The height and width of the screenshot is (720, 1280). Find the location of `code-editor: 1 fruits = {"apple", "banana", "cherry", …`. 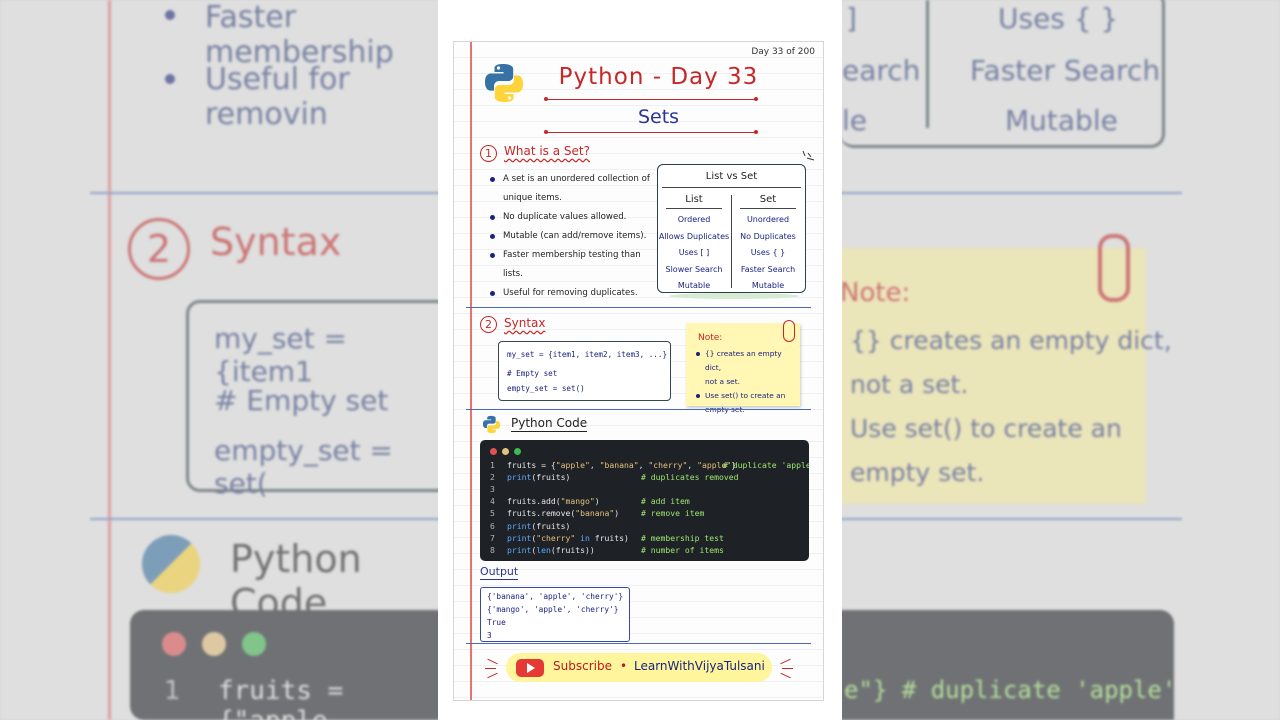

code-editor: 1 fruits = {"apple", "banana", "cherry", … is located at coordinates (644, 500).